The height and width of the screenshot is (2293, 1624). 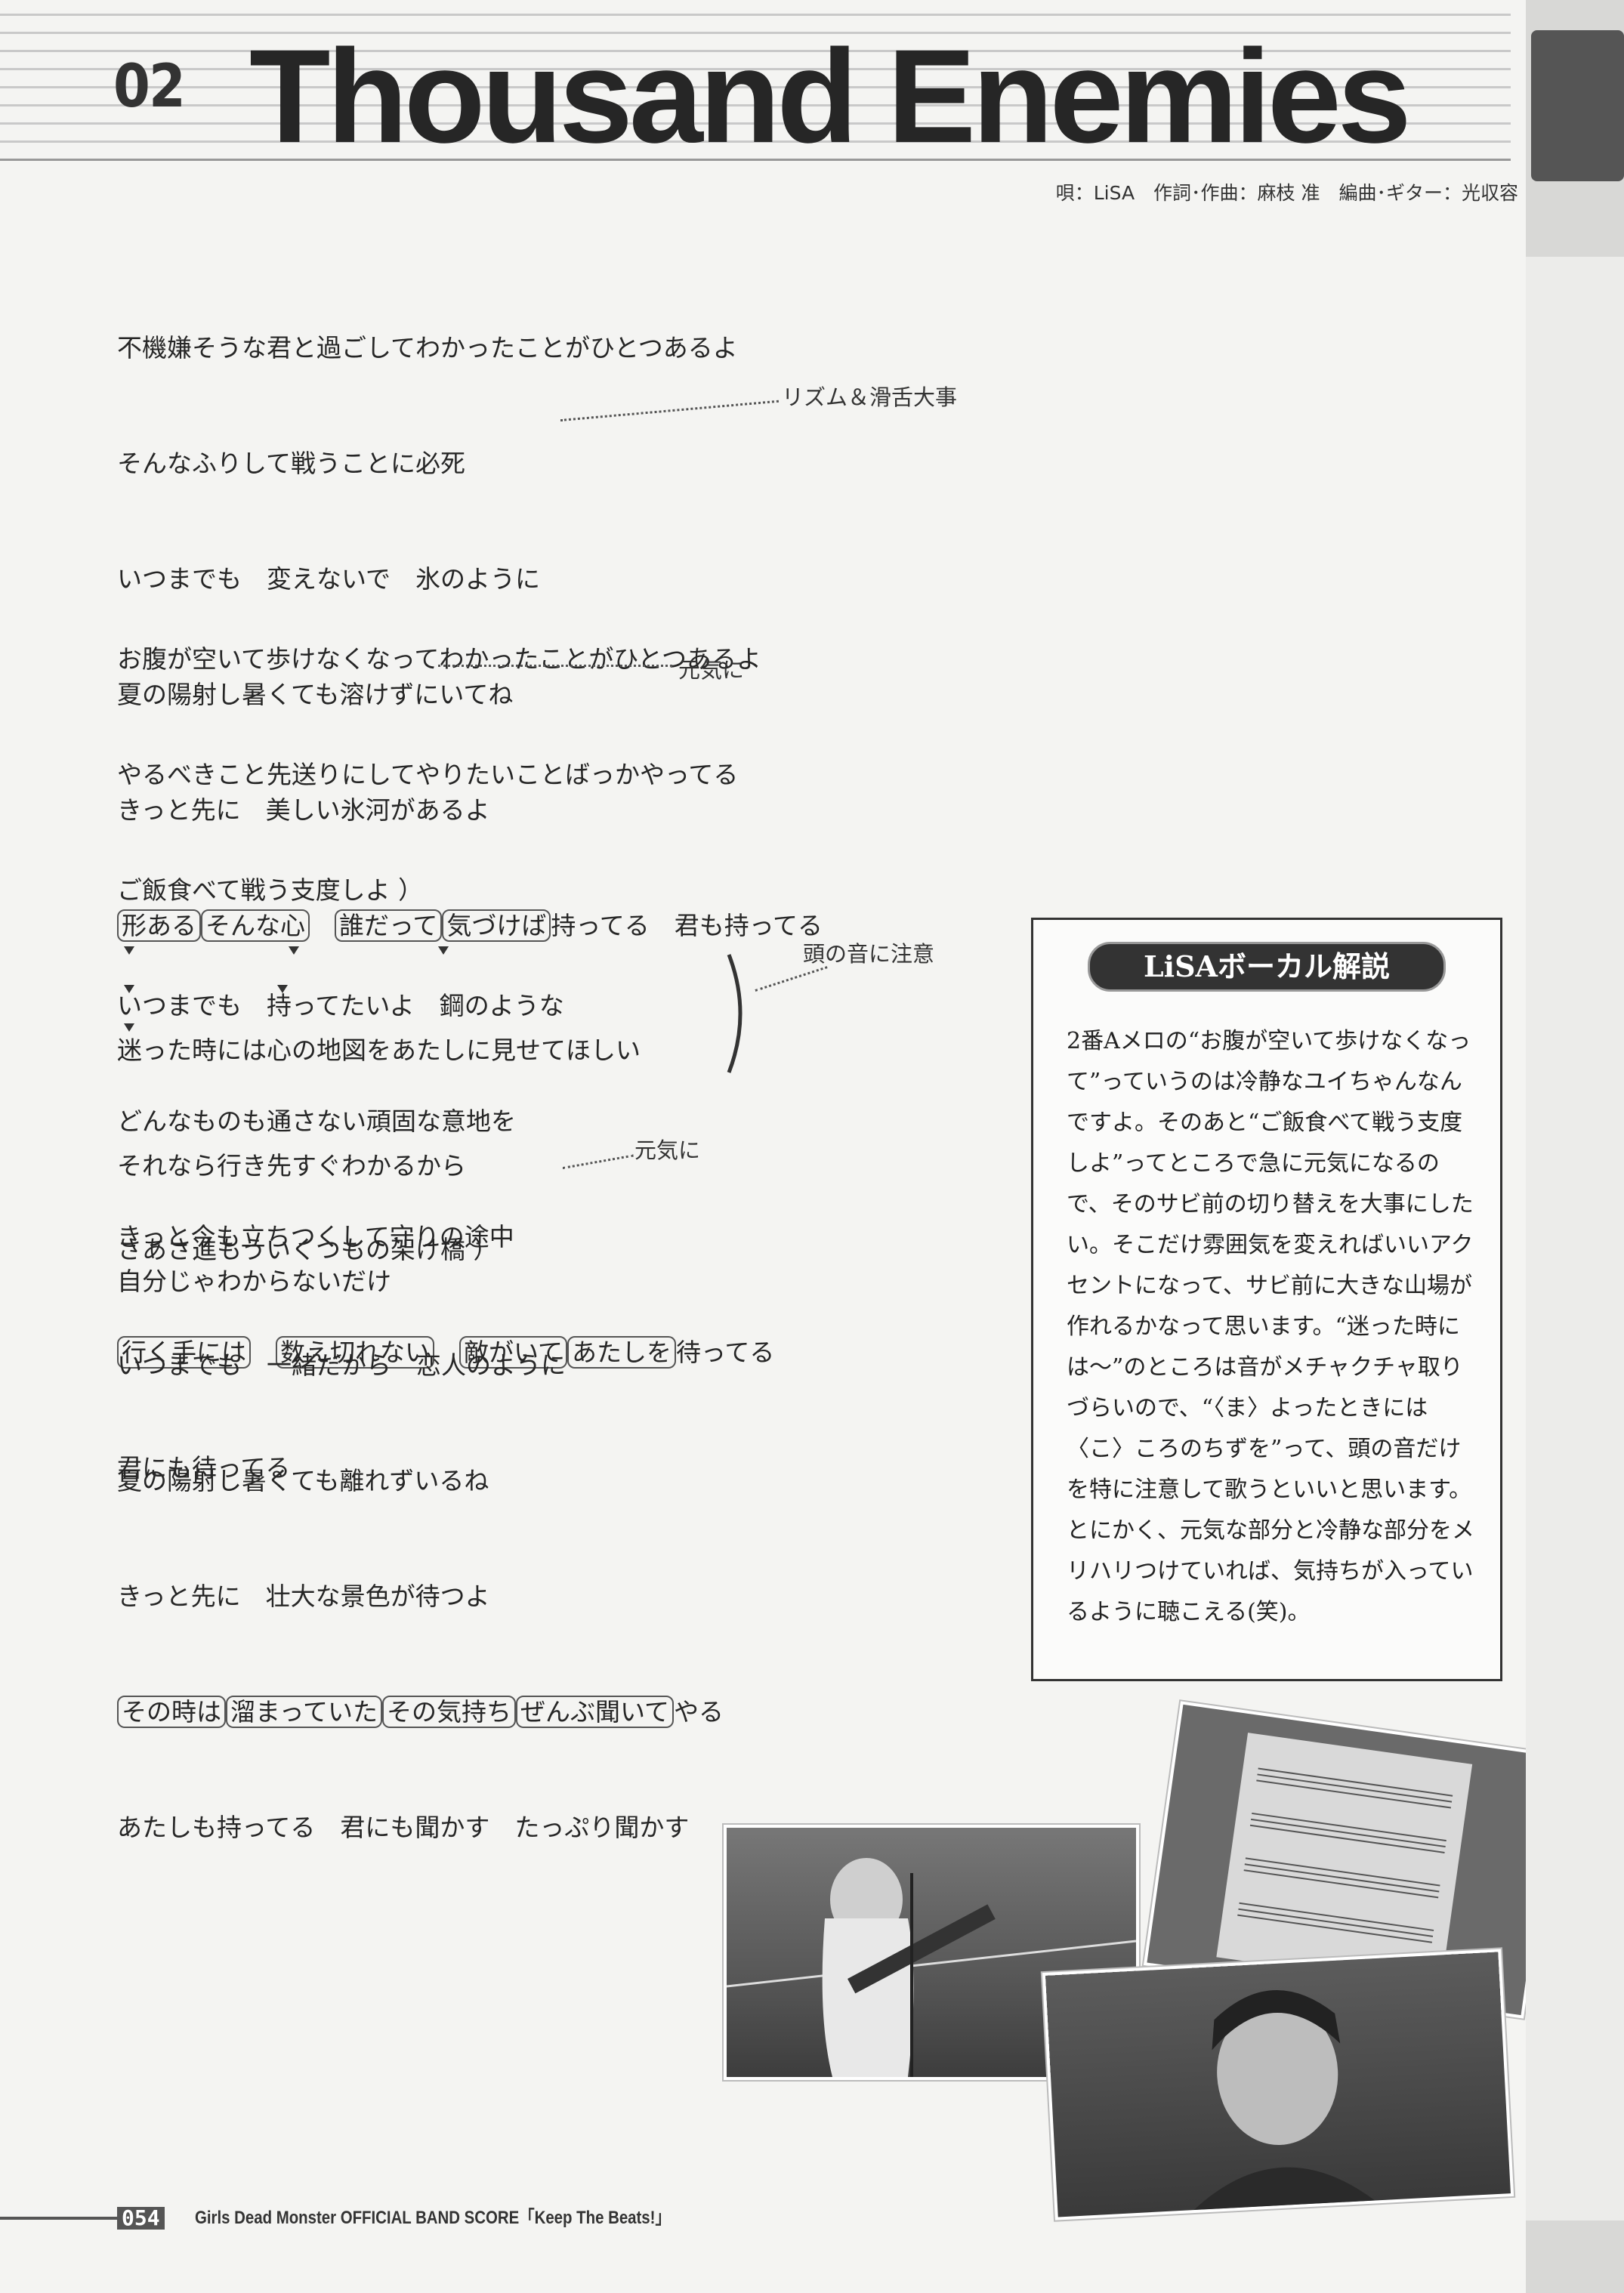 What do you see at coordinates (667, 1150) in the screenshot?
I see `note-genki-2: 元気に` at bounding box center [667, 1150].